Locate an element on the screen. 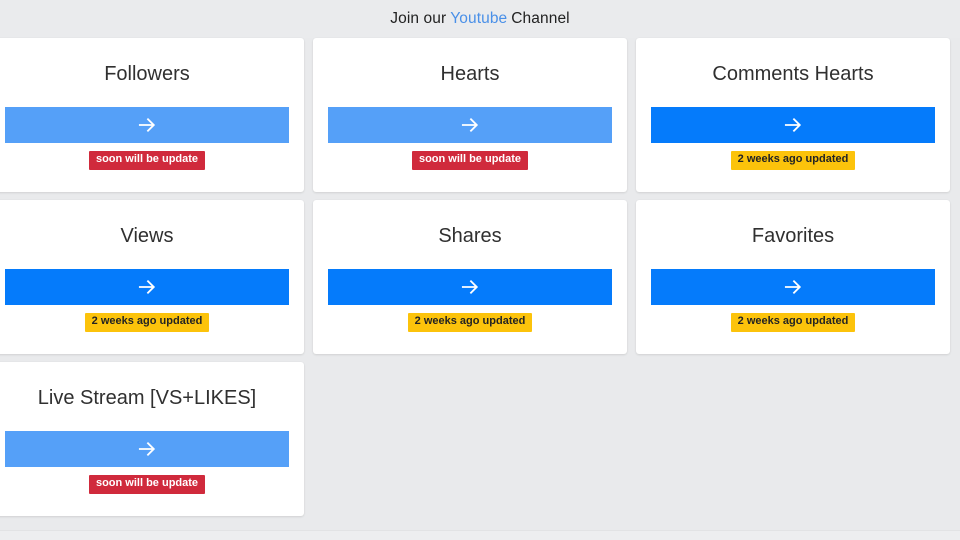 This screenshot has width=960, height=540. service-card: Shares 2 weeks ago updated is located at coordinates (470, 277).